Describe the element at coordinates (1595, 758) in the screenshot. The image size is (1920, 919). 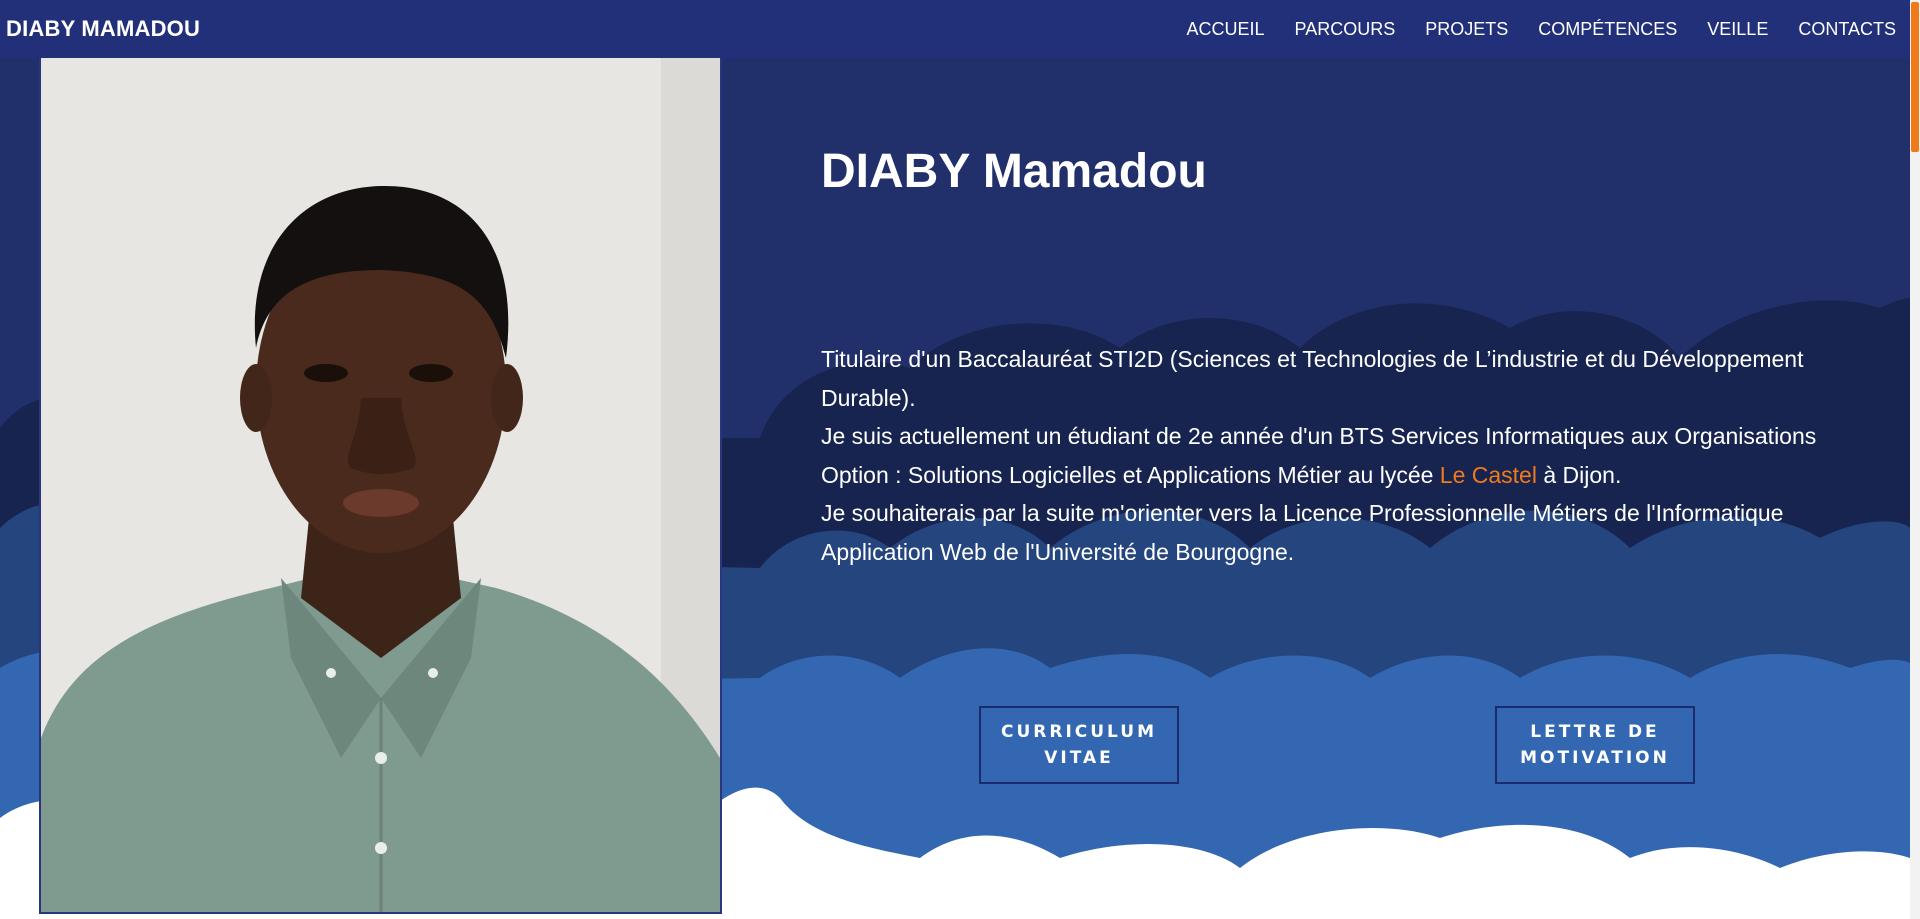
I see `cover-letter-label-line2: MOTIVATION` at that location.